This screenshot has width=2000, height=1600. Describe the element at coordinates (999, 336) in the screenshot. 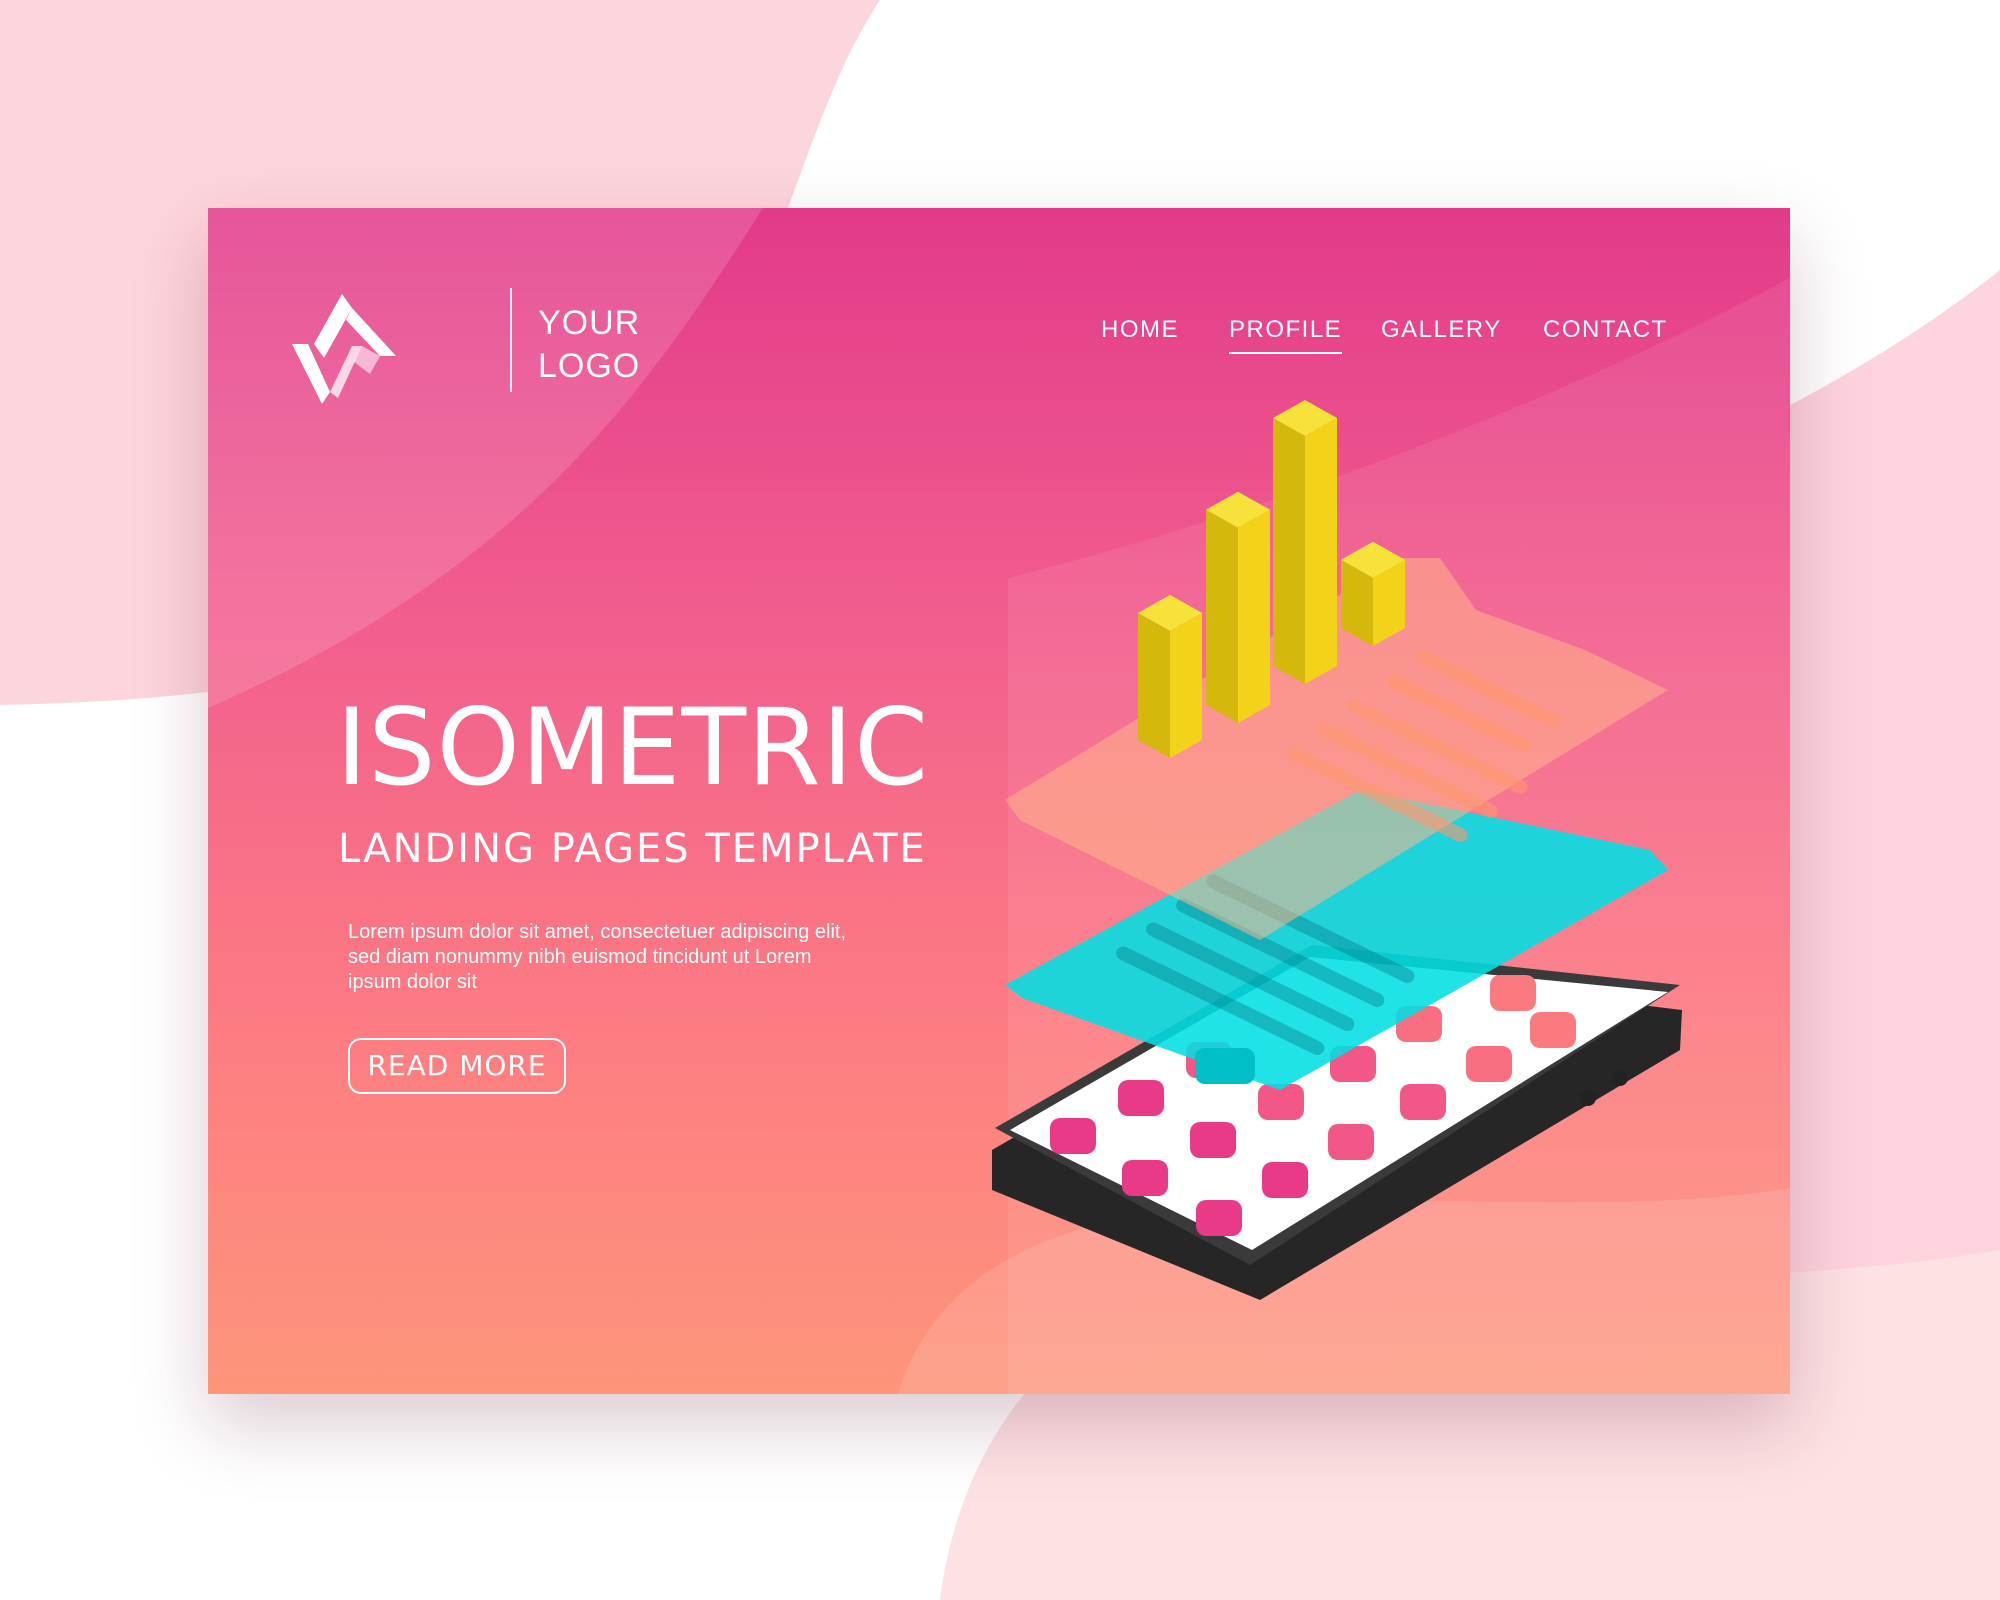

I see `main-nav: HOME PROFILE GALLERY CONTACT` at that location.